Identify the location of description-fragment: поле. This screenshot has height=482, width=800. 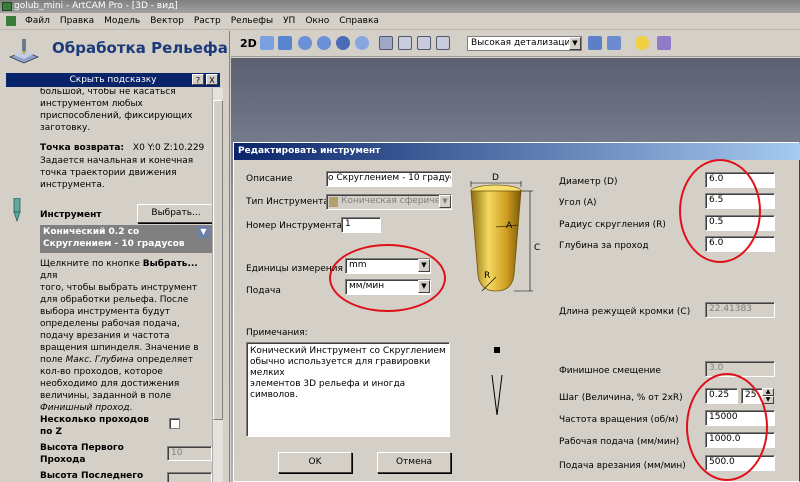
(53, 360).